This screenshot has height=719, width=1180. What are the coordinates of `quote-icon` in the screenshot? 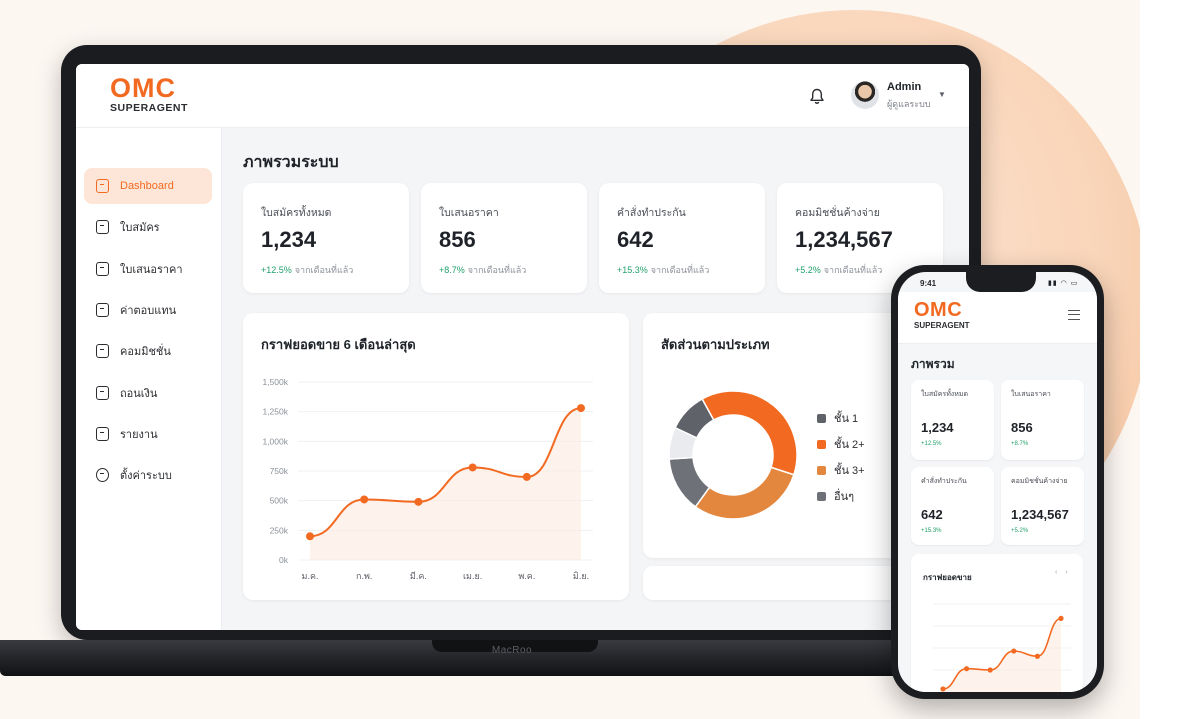 It's located at (102, 269).